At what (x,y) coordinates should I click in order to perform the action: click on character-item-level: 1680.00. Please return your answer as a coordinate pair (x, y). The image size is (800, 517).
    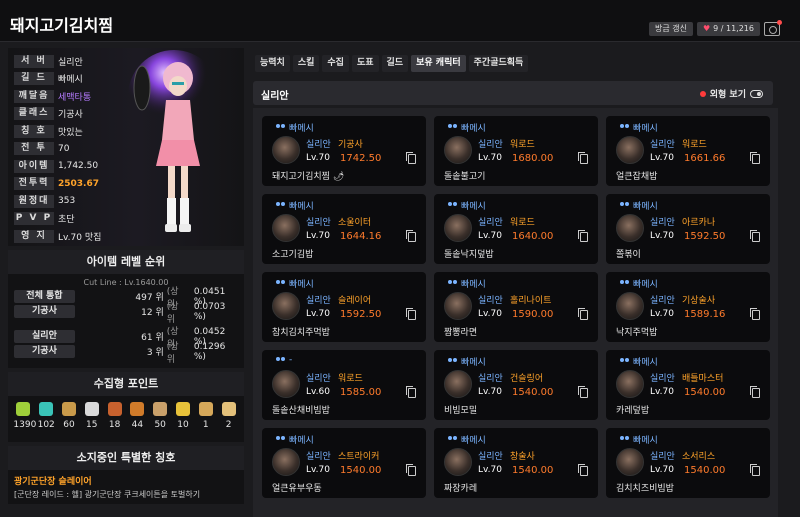
    Looking at the image, I should click on (533, 158).